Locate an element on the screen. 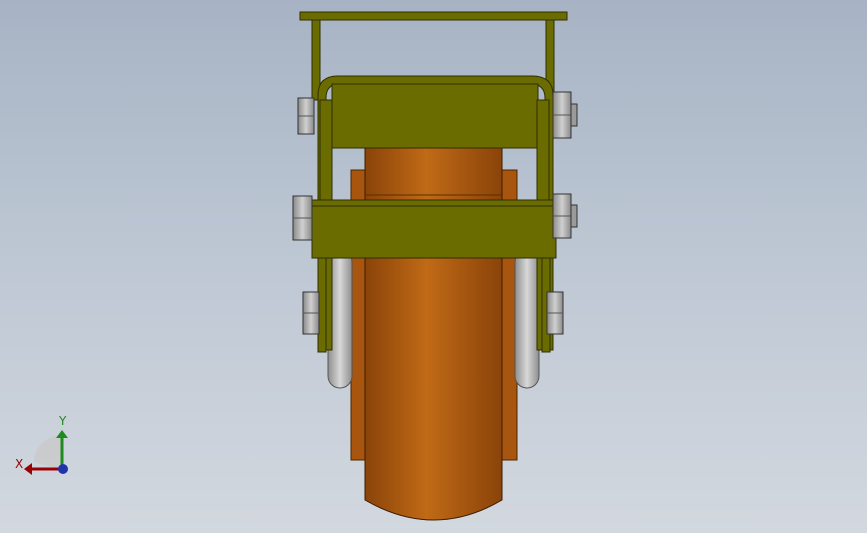 The image size is (867, 533). x-arrow-head is located at coordinates (28, 469).